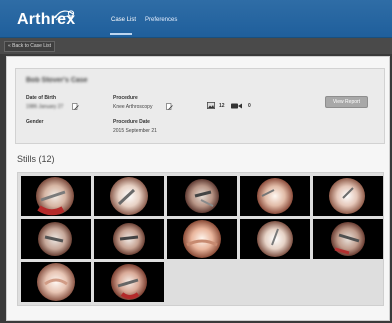  I want to click on sub-navigation-bar: « Back to Case List, so click(196, 46).